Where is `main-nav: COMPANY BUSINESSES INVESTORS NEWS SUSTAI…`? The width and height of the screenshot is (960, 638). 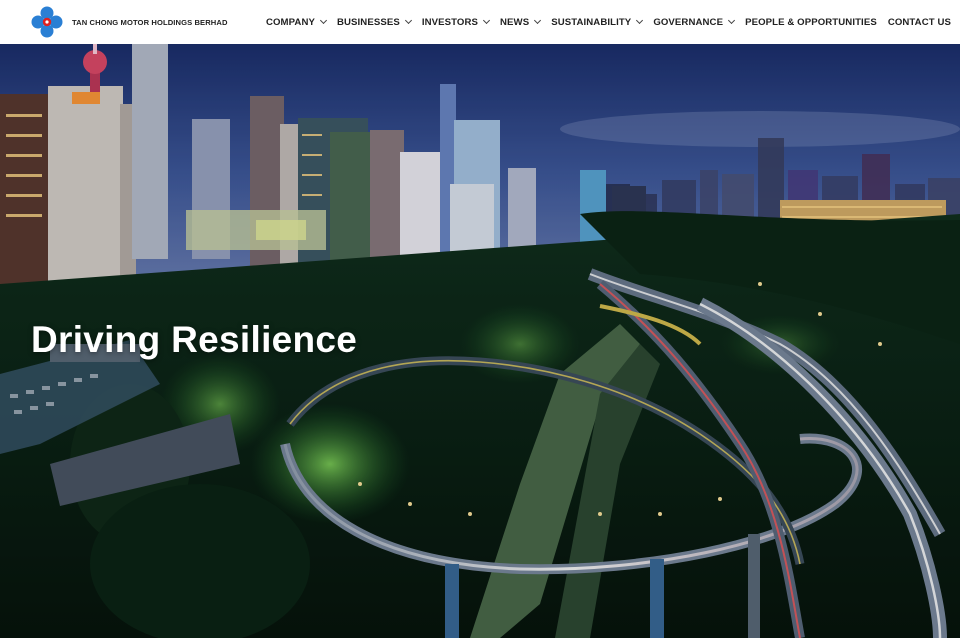 main-nav: COMPANY BUSINESSES INVESTORS NEWS SUSTAI… is located at coordinates (608, 22).